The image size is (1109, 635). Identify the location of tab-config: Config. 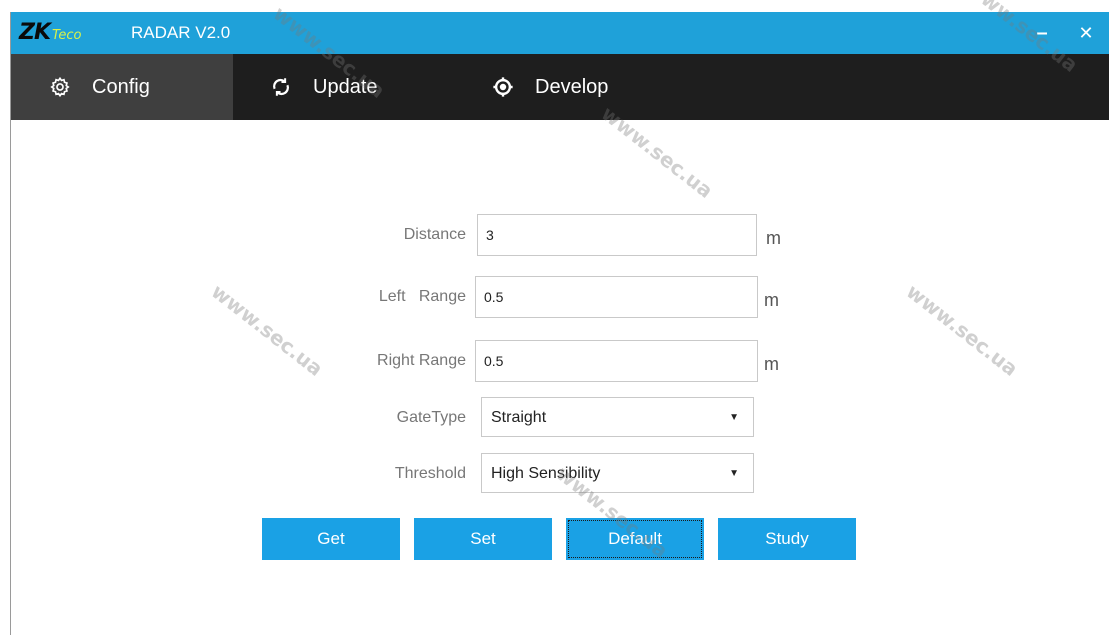
(122, 87).